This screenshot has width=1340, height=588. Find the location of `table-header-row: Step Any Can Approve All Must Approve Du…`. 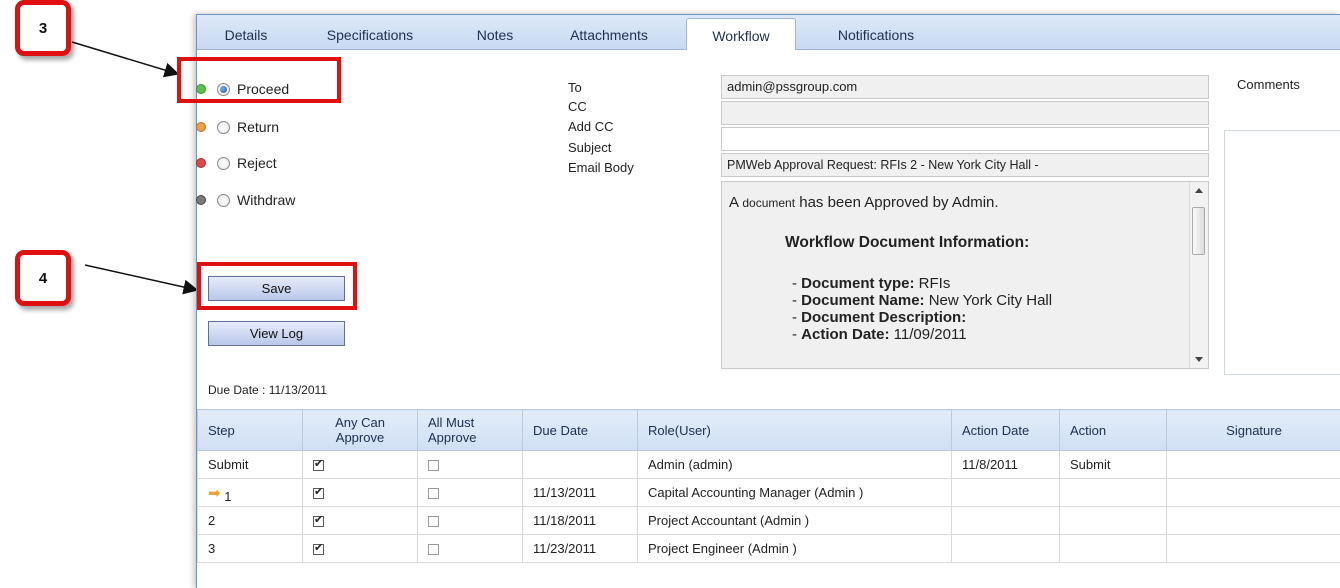

table-header-row: Step Any Can Approve All Must Approve Du… is located at coordinates (768, 430).